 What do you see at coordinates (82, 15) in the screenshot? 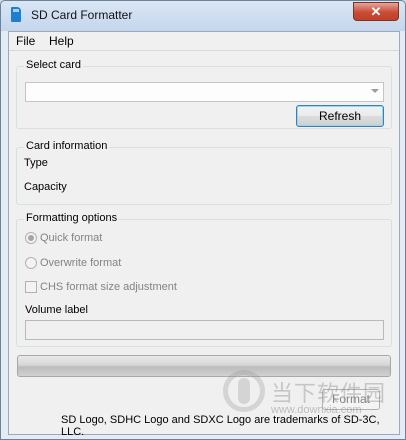
I see `window-title: SD Card Formatter` at bounding box center [82, 15].